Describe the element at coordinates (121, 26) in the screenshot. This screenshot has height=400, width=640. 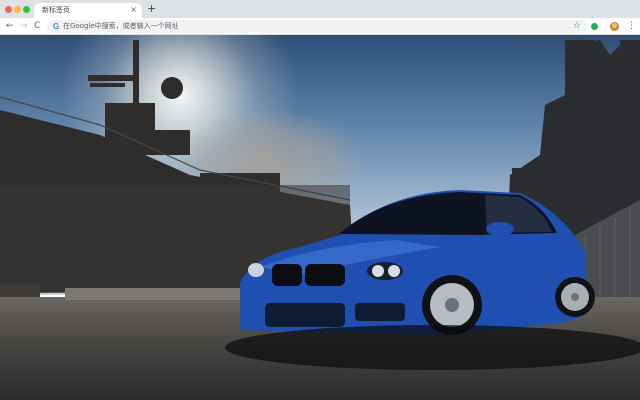
I see `address-bar-placeholder: 在Google中搜索，或者输入一个网址` at that location.